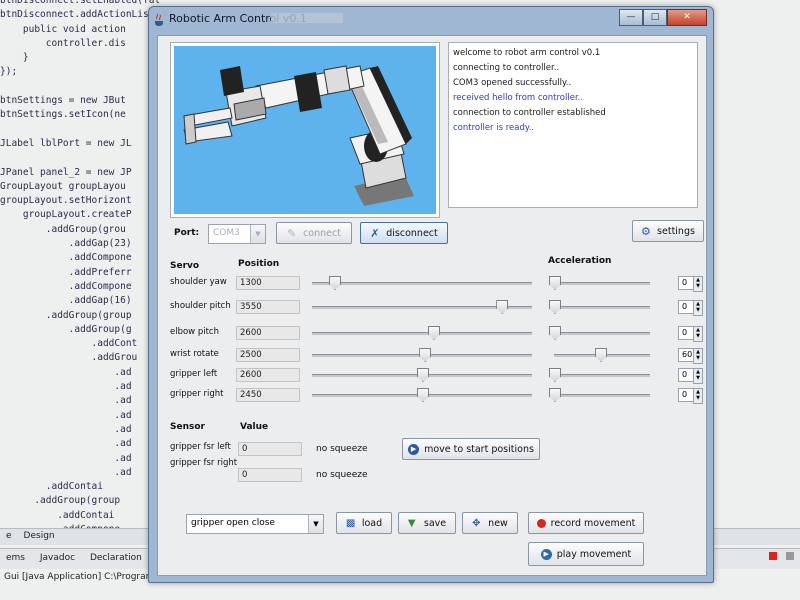 This screenshot has width=800, height=600. Describe the element at coordinates (268, 307) in the screenshot. I see `servo-position-field: 3550` at that location.